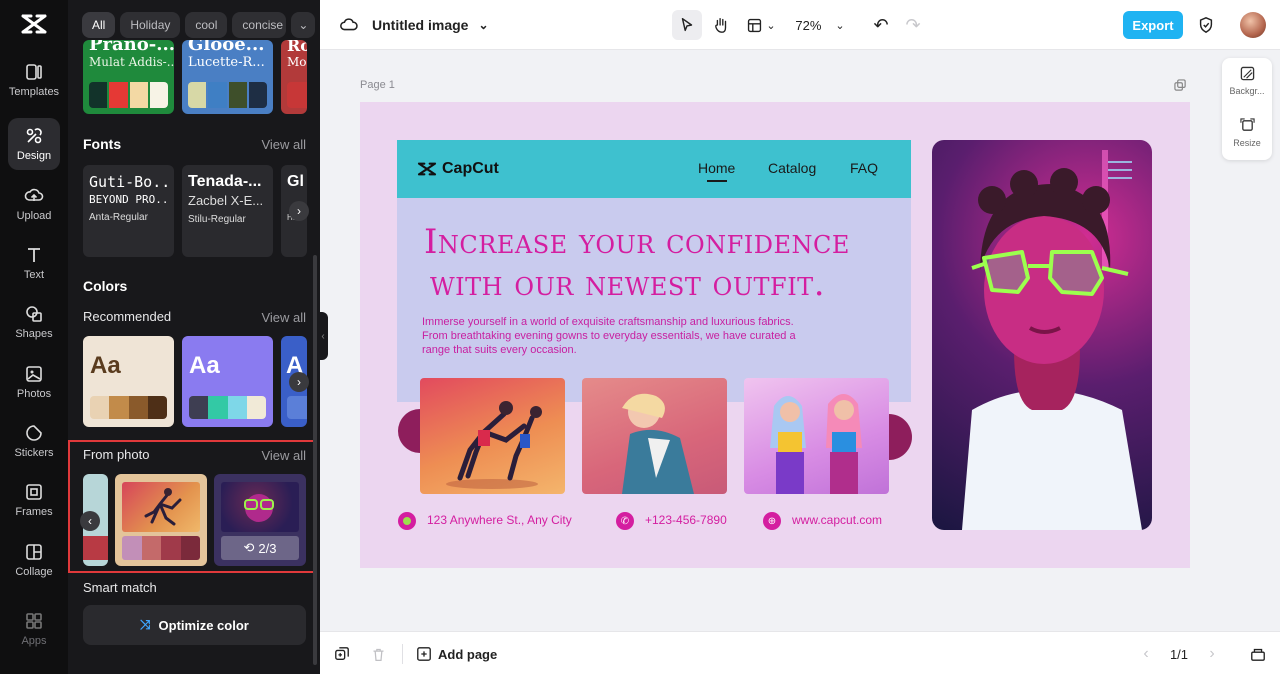  Describe the element at coordinates (204, 365) in the screenshot. I see `color-card-label: Aa` at that location.